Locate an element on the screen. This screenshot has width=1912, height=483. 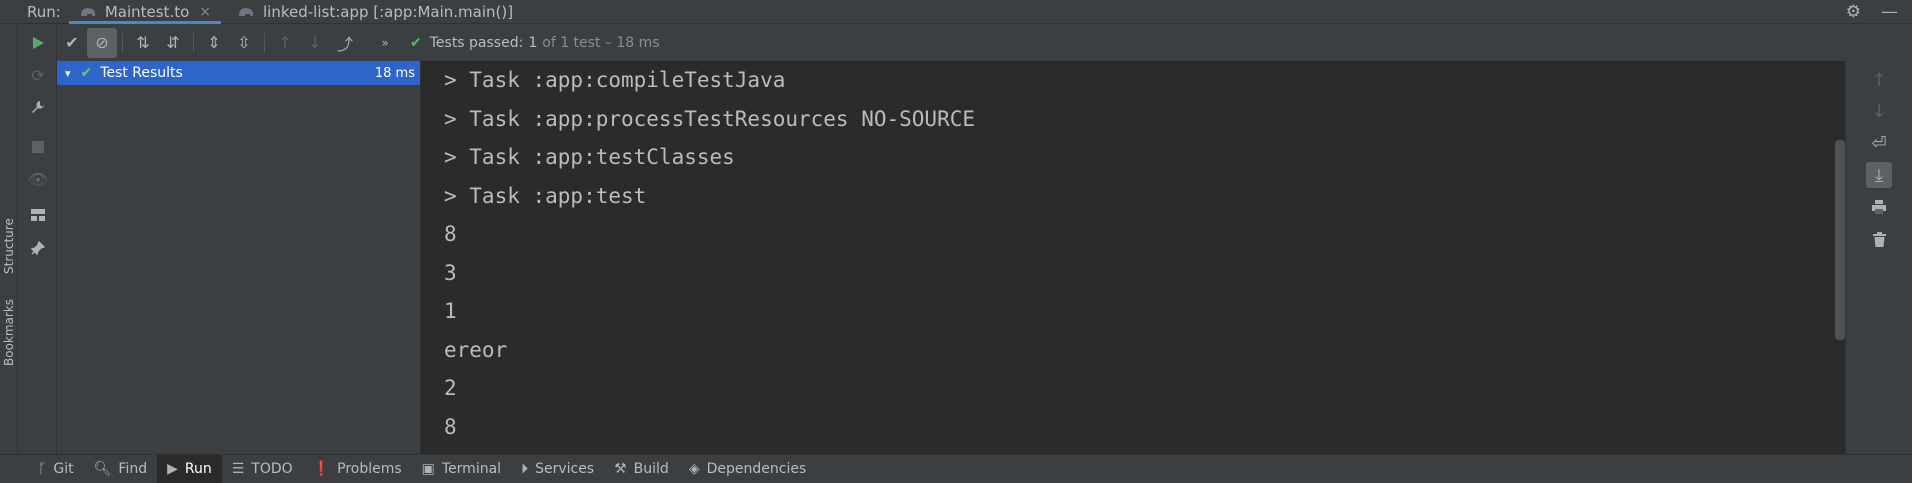
tab-label: Maintest.to is located at coordinates (147, 11).